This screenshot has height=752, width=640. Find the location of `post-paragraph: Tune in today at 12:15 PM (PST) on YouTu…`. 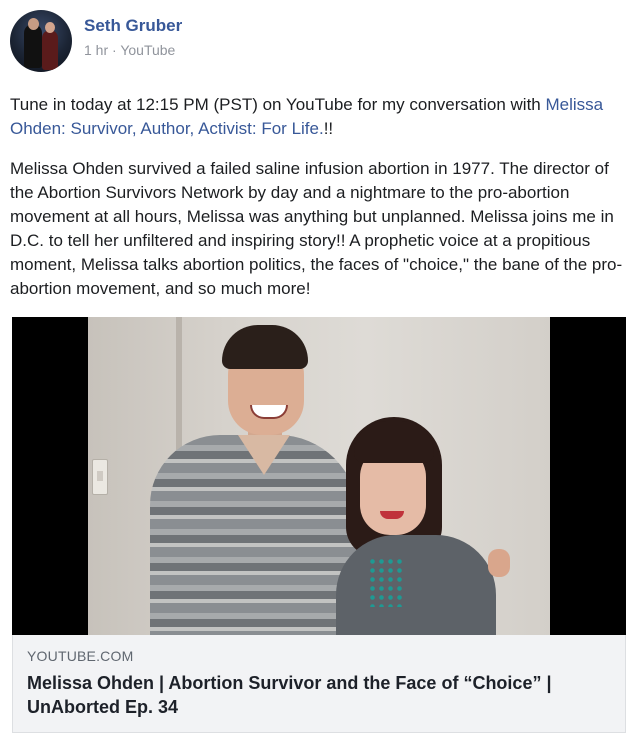

post-paragraph: Tune in today at 12:15 PM (PST) on YouTu… is located at coordinates (320, 117).